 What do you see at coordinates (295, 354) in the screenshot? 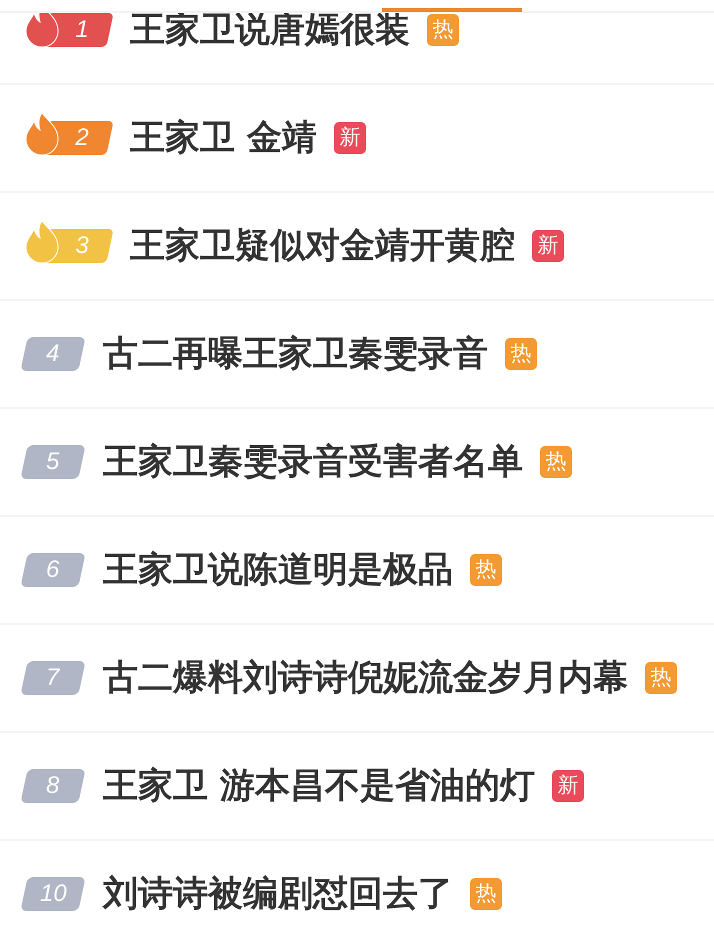
I see `topic-title: 古二再曝王家卫秦雯录音` at bounding box center [295, 354].